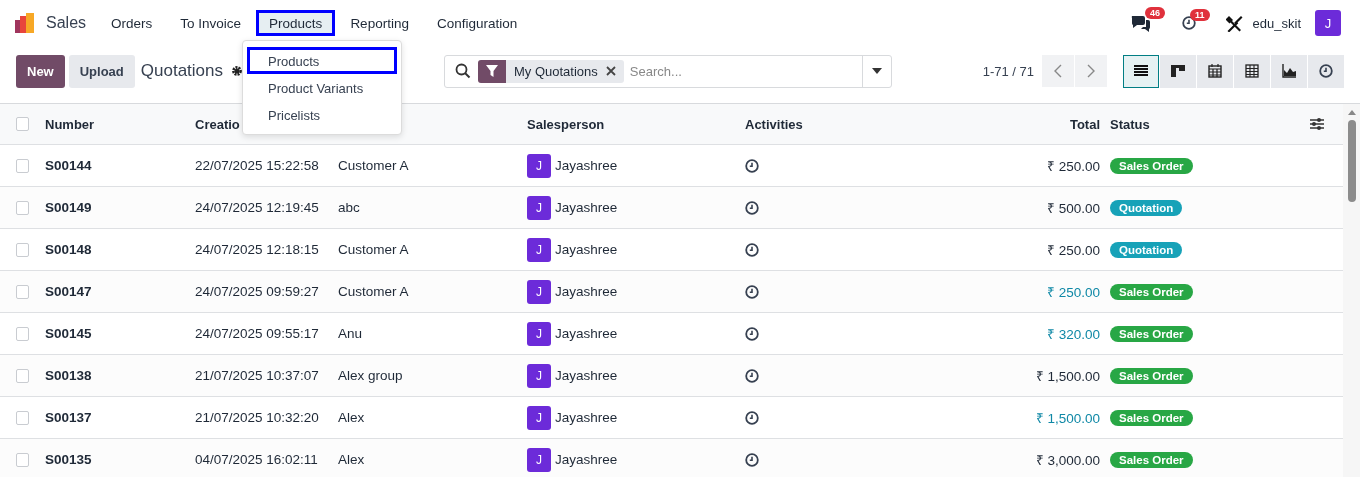 This screenshot has width=1360, height=477. I want to click on graph-view-button, so click(1289, 71).